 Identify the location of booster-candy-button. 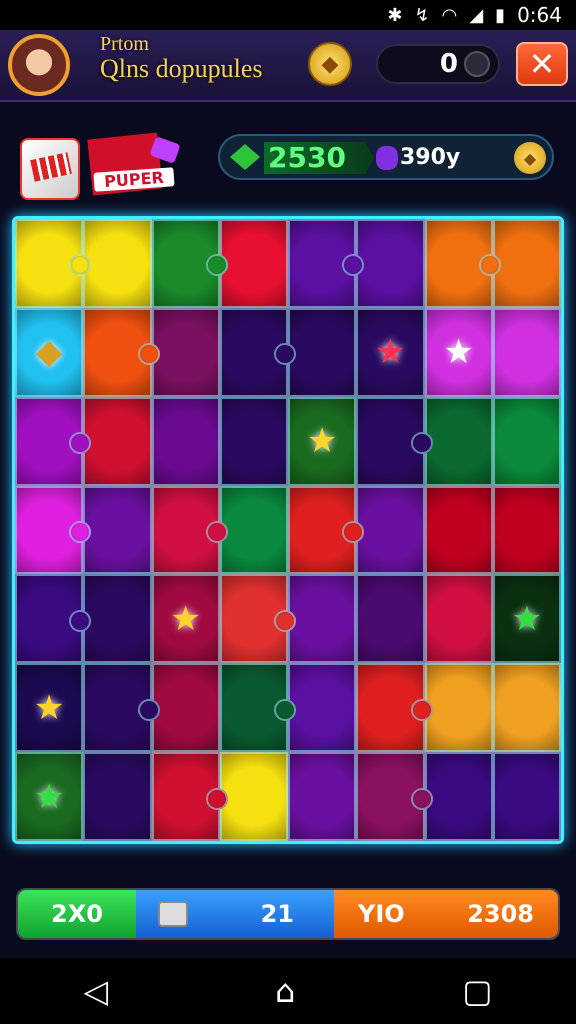
(50, 169).